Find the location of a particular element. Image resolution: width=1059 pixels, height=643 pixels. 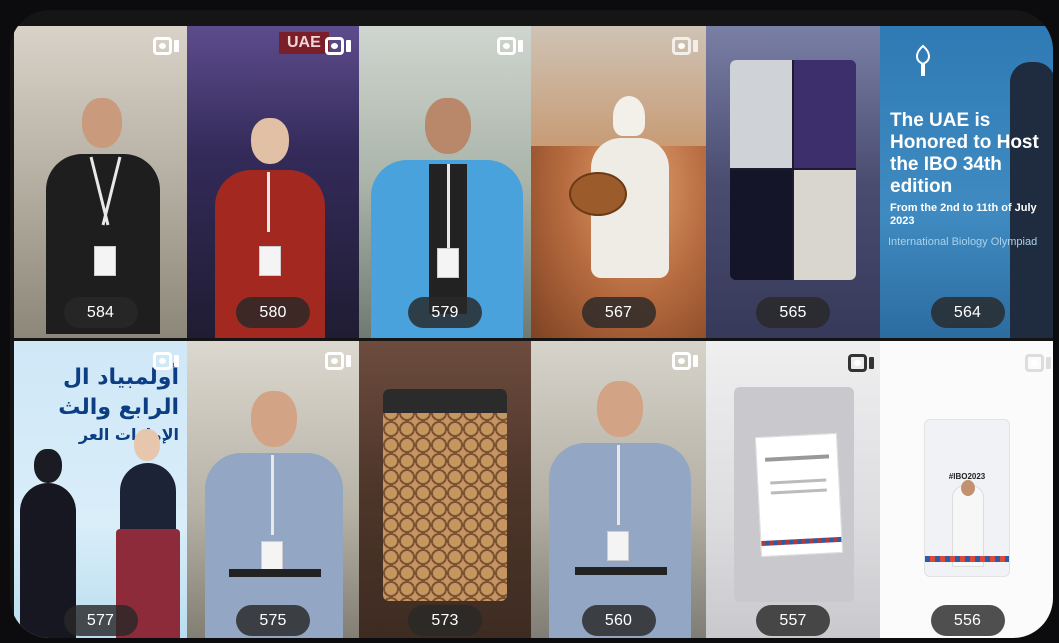

view-count: 564 is located at coordinates (967, 312).